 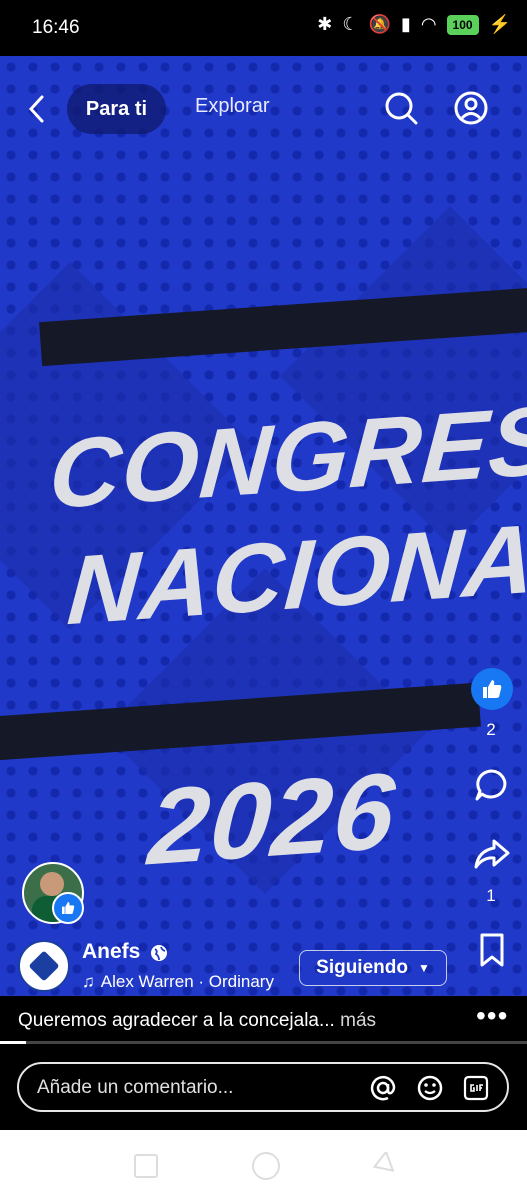 I want to click on status-icons: ✱ ☾ 🔕 ▮ ◠ 100 ⚡, so click(x=414, y=24).